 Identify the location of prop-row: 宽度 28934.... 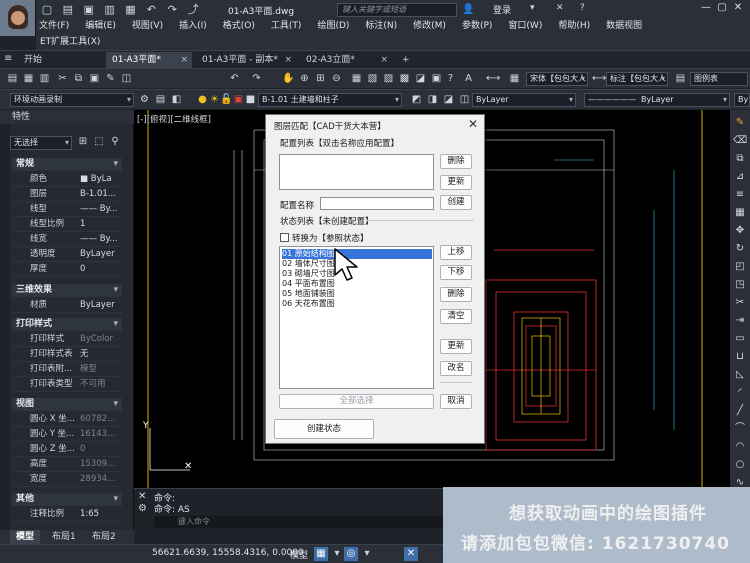
(67, 479).